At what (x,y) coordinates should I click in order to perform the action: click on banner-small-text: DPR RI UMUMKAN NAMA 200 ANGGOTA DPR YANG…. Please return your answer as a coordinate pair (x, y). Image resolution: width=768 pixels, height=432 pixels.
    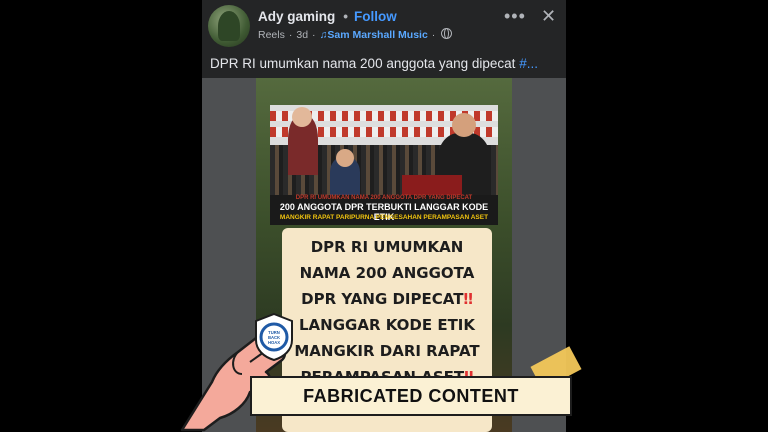
    Looking at the image, I should click on (384, 198).